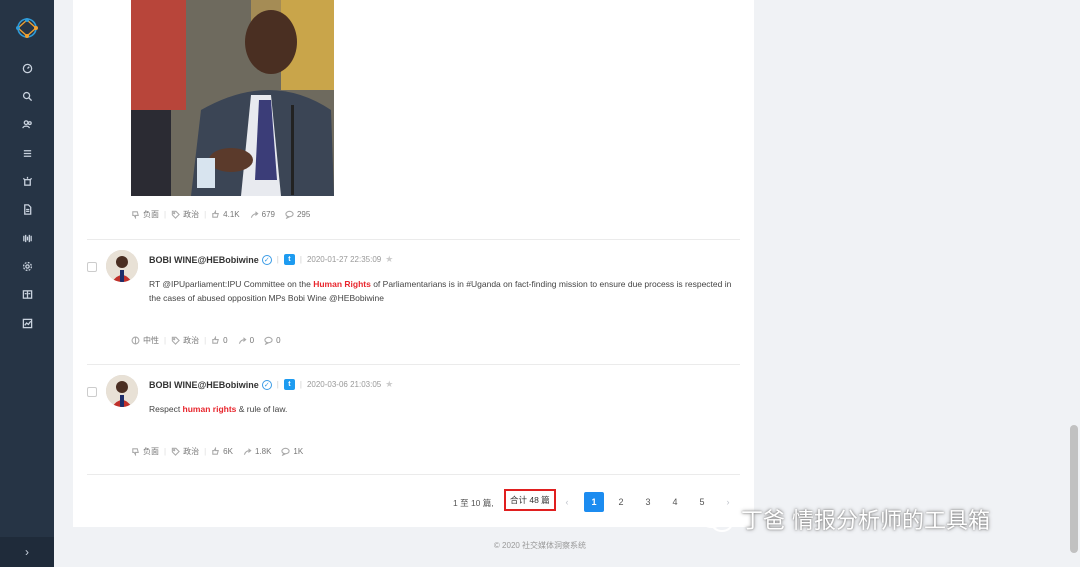 The width and height of the screenshot is (1080, 567). Describe the element at coordinates (27, 294) in the screenshot. I see `report-icon` at that location.